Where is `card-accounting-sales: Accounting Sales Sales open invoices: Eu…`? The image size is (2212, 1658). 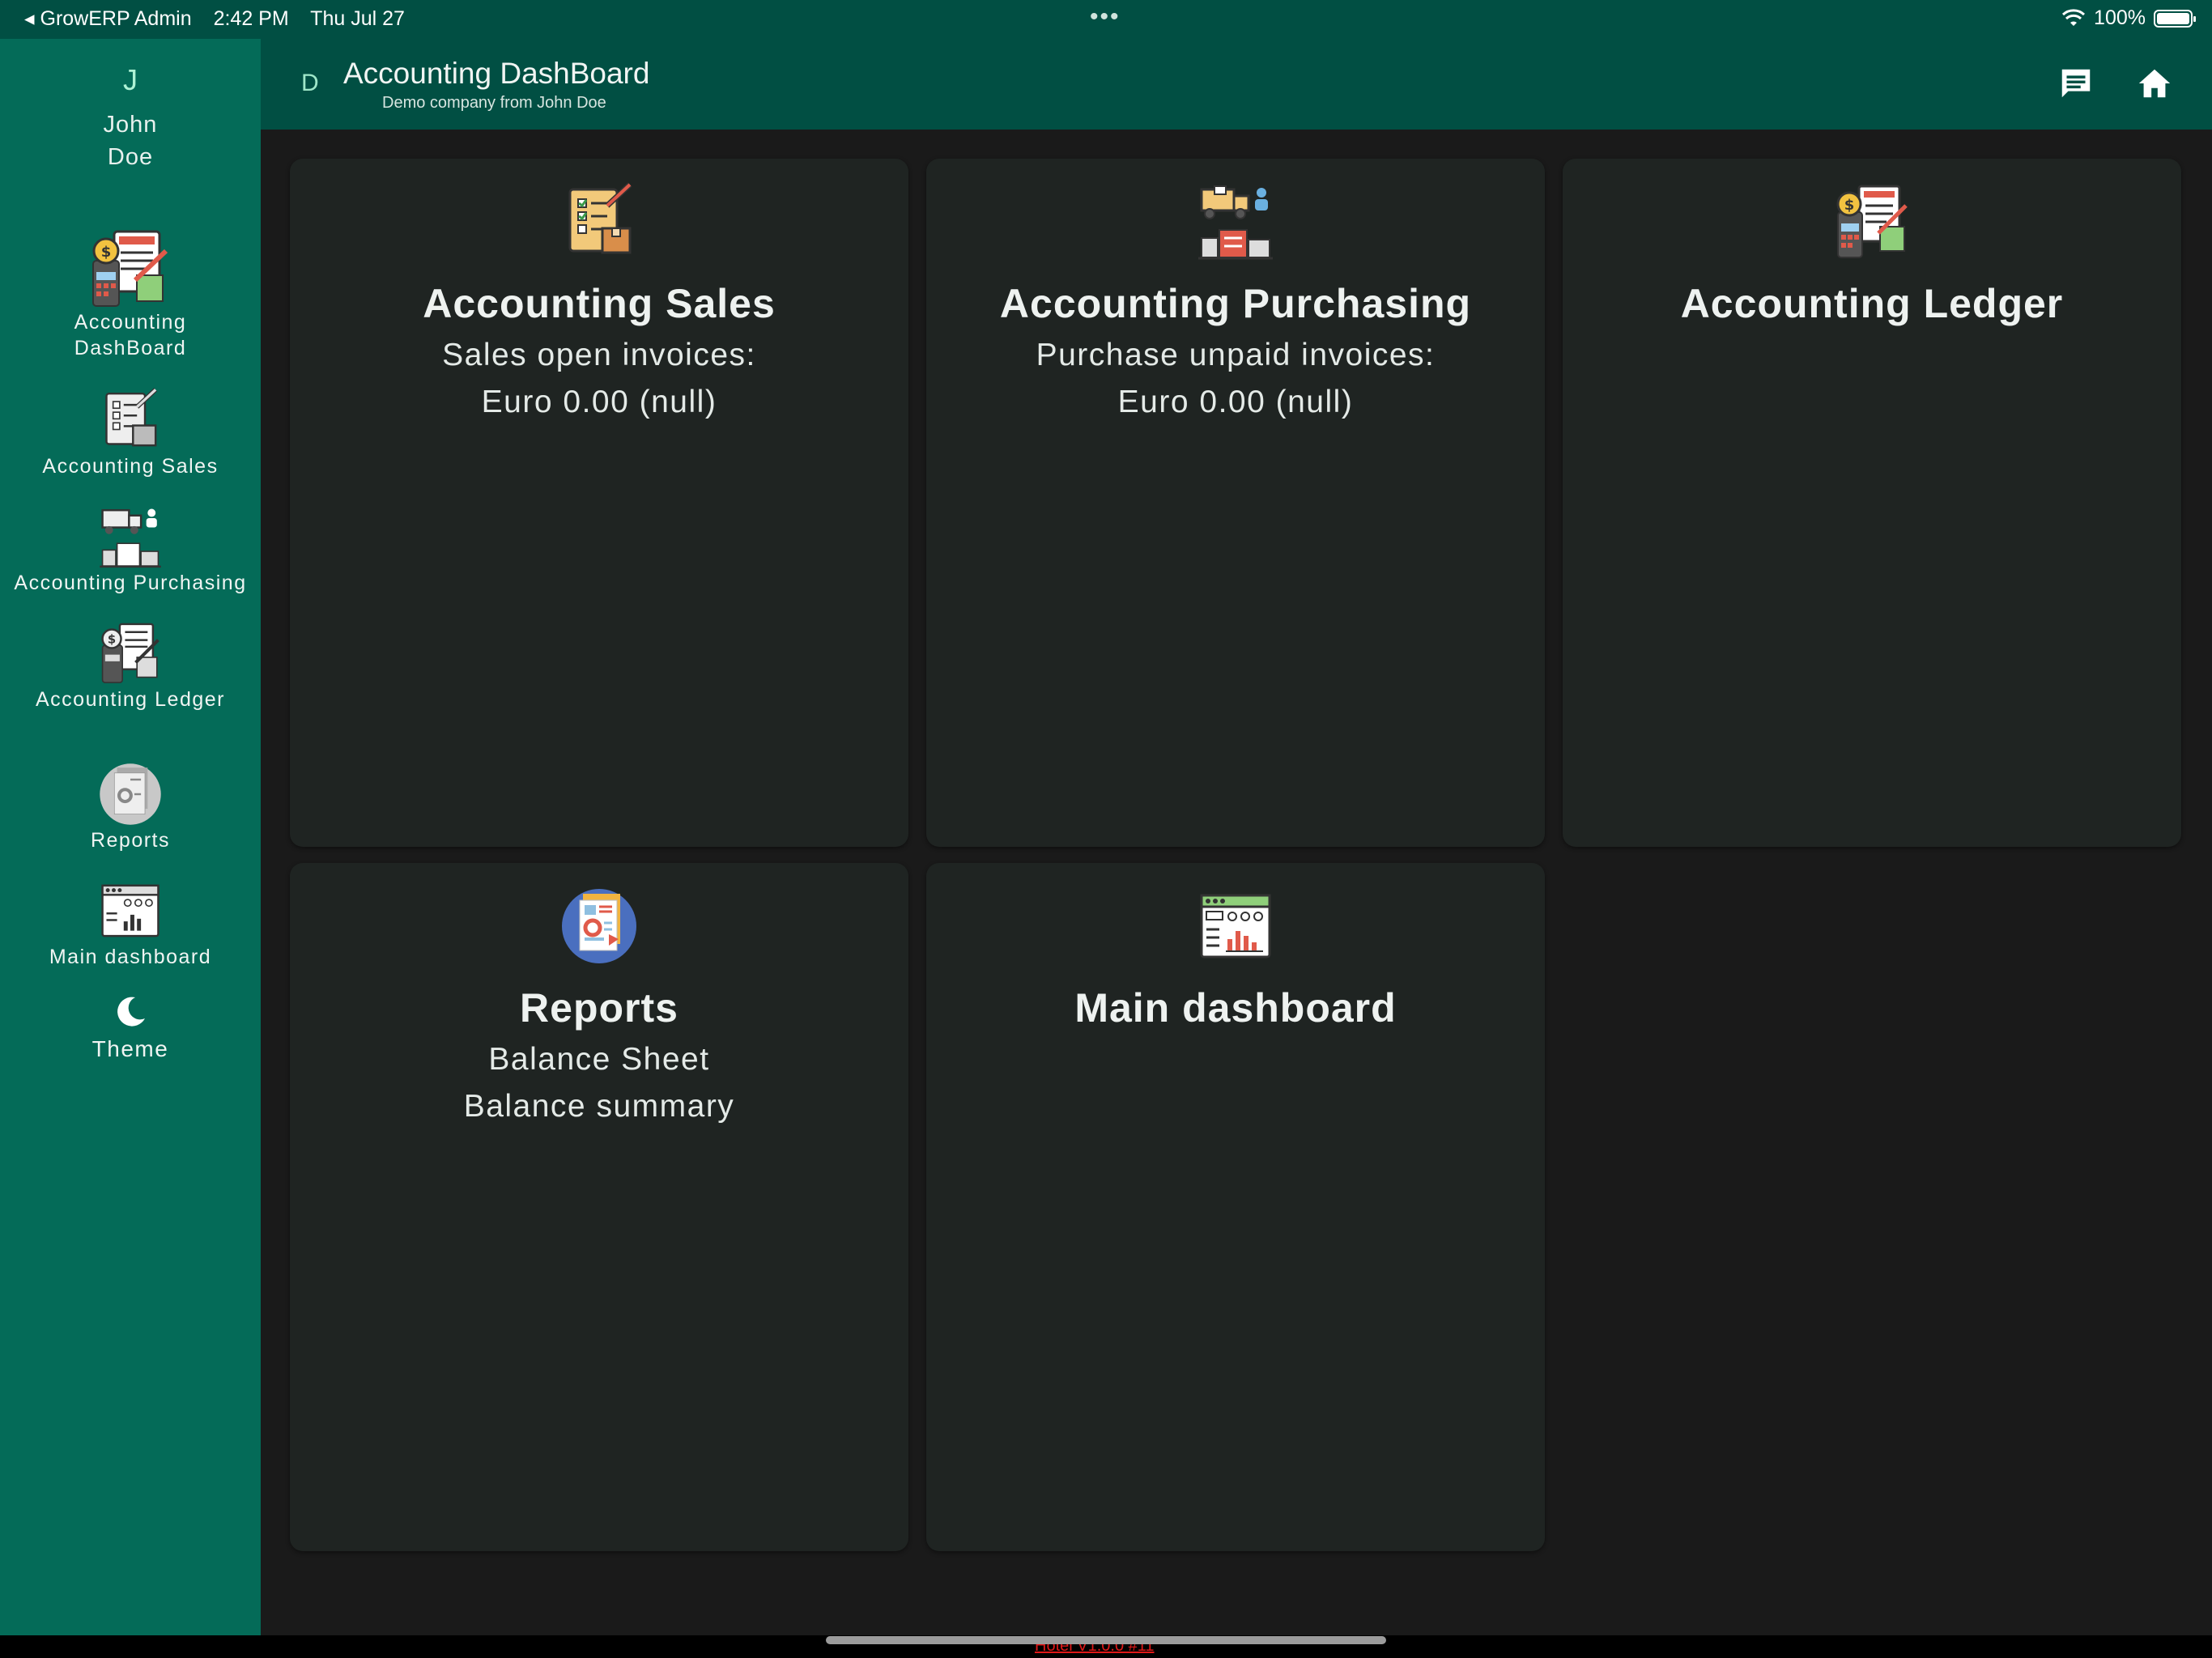
card-accounting-sales: Accounting Sales Sales open invoices: Eu… is located at coordinates (599, 503).